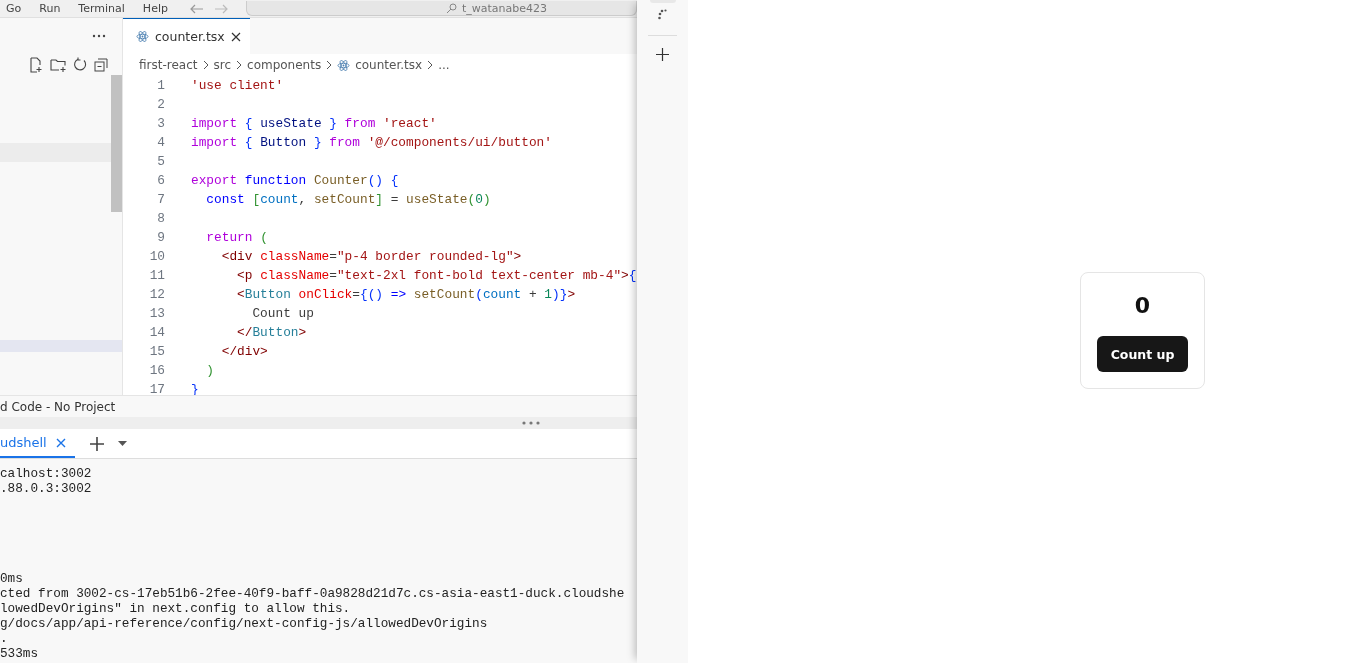 This screenshot has width=1359, height=663. What do you see at coordinates (160, 104) in the screenshot?
I see `line-number: 2` at bounding box center [160, 104].